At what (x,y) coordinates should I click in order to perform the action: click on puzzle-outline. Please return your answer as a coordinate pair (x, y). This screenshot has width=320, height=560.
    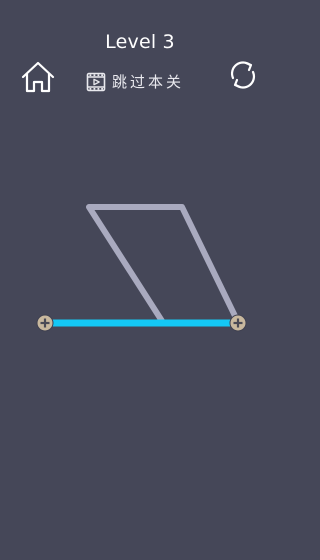
    Looking at the image, I should click on (162, 264).